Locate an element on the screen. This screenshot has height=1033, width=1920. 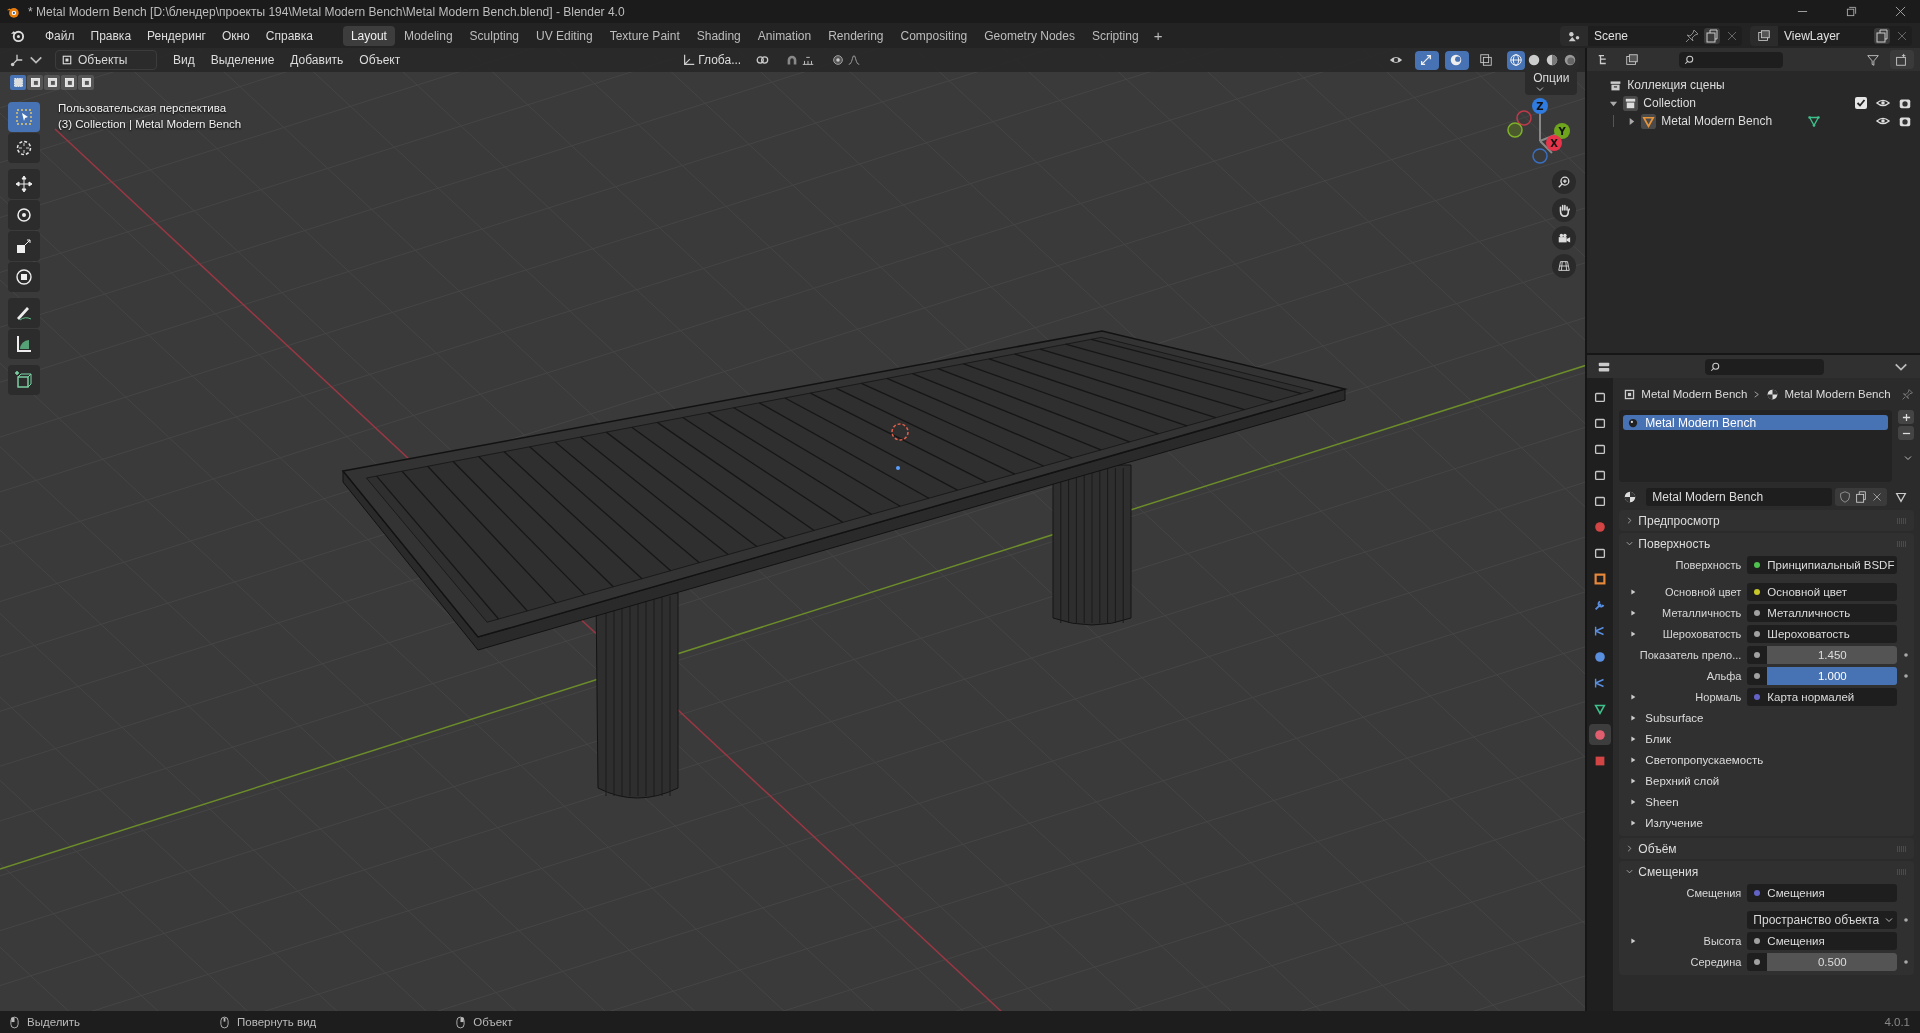
viewport-menu: Объект is located at coordinates (380, 60).